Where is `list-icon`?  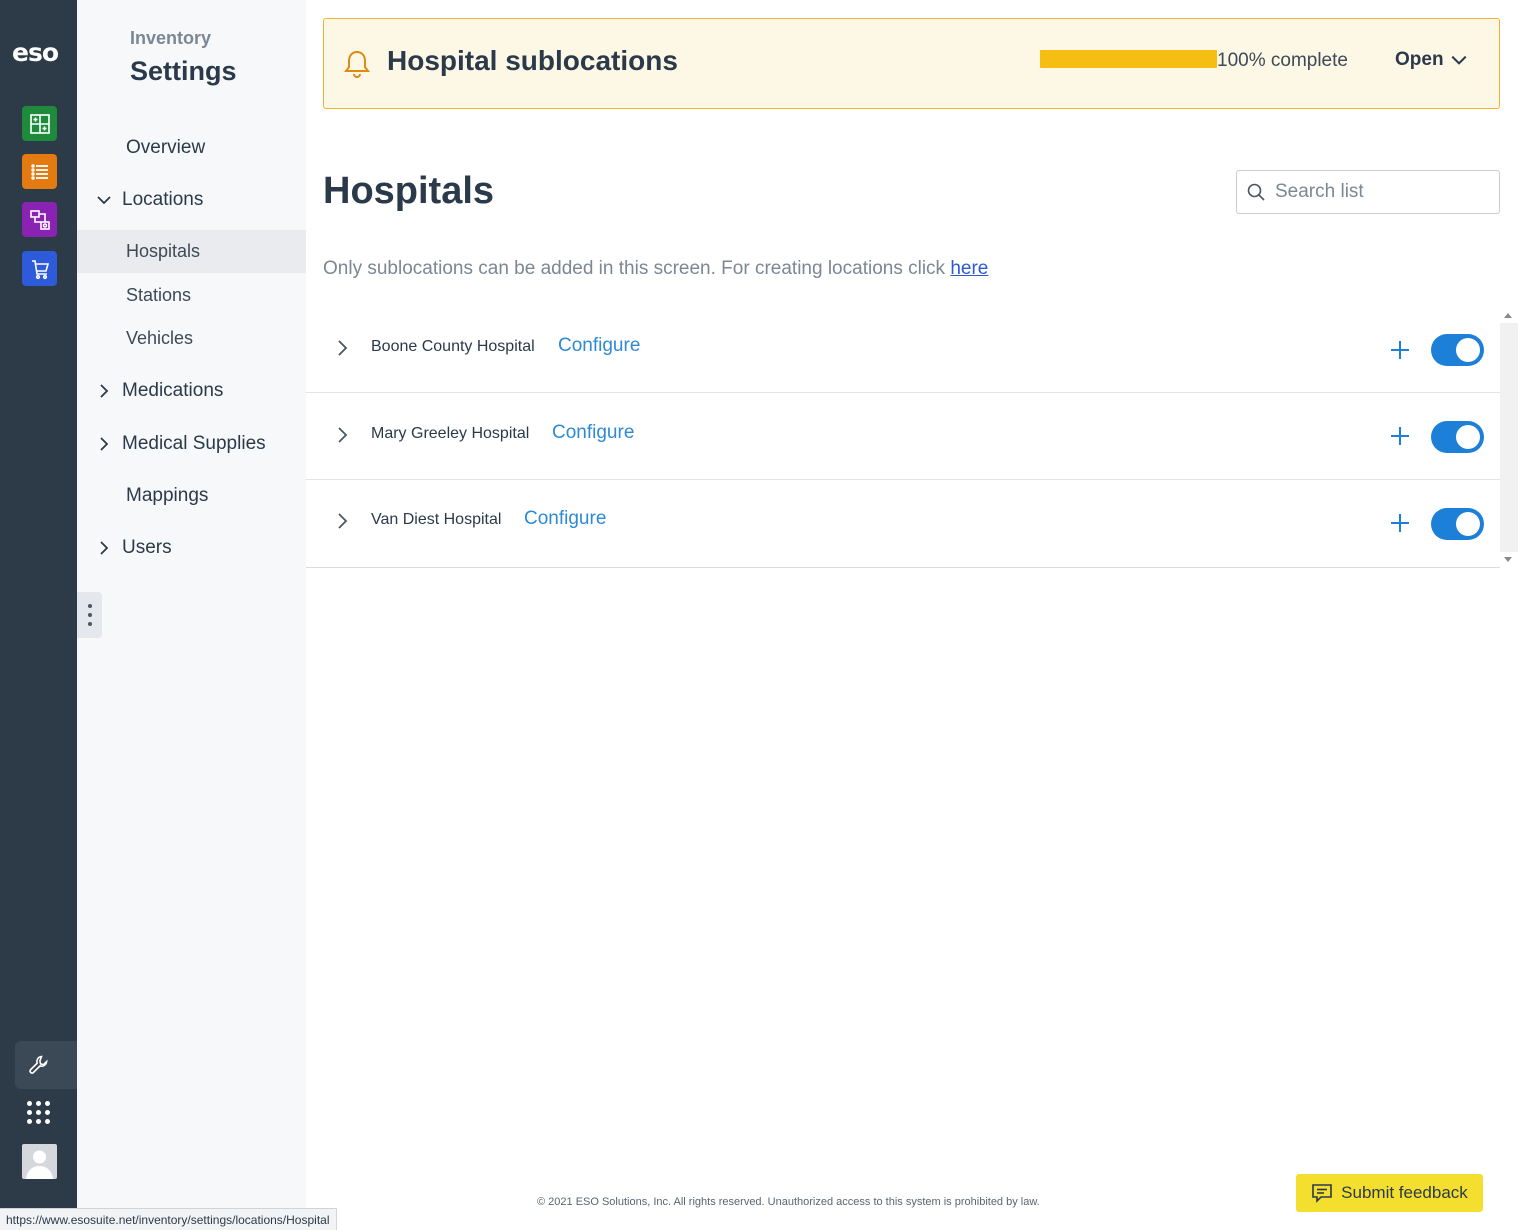 list-icon is located at coordinates (39, 171).